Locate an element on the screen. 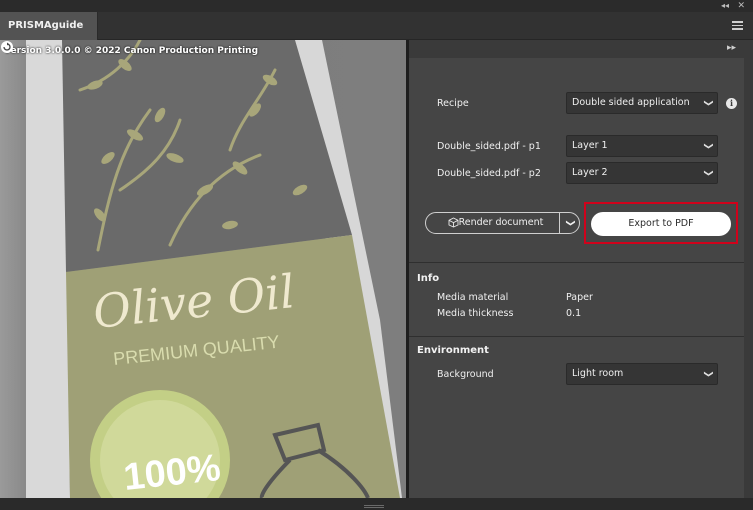  media-material-value: Paper is located at coordinates (579, 297).